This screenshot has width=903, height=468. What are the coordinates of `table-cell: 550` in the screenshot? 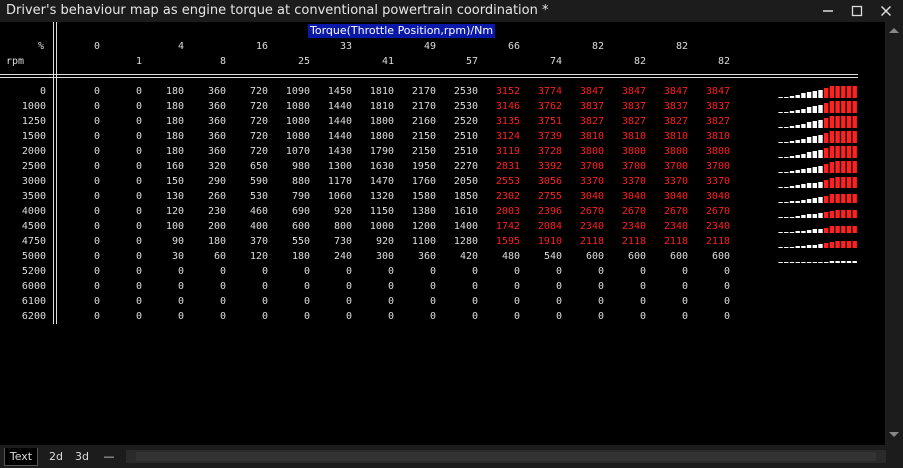 It's located at (300, 241).